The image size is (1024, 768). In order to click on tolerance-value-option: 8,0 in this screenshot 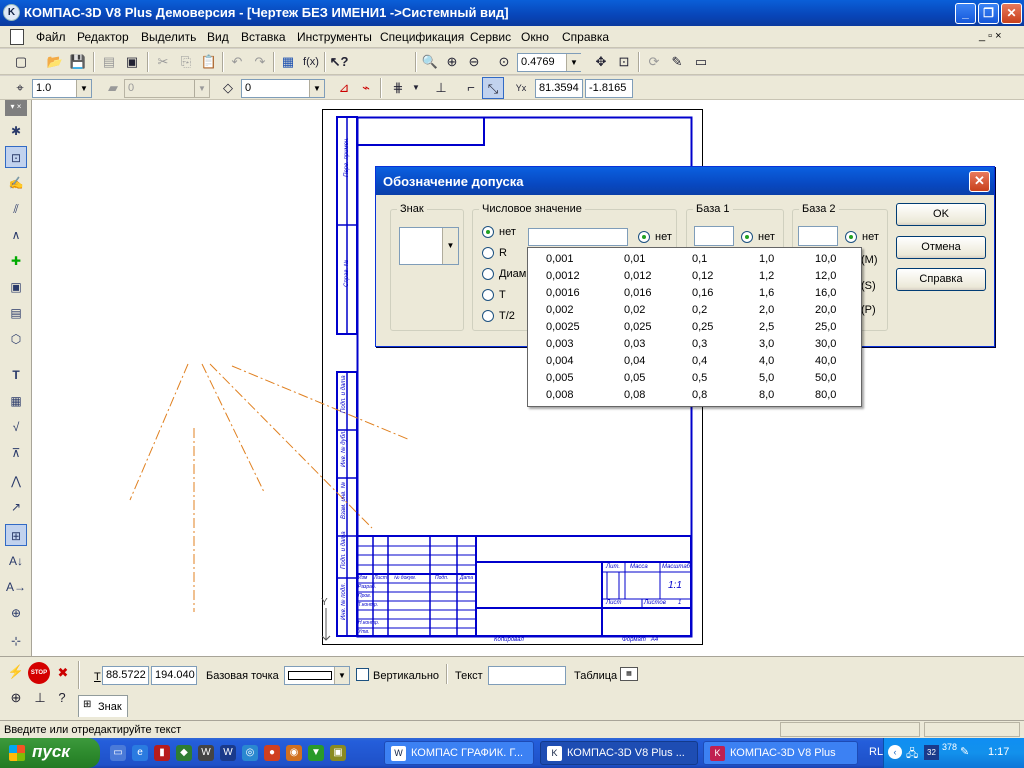, I will do `click(766, 395)`.